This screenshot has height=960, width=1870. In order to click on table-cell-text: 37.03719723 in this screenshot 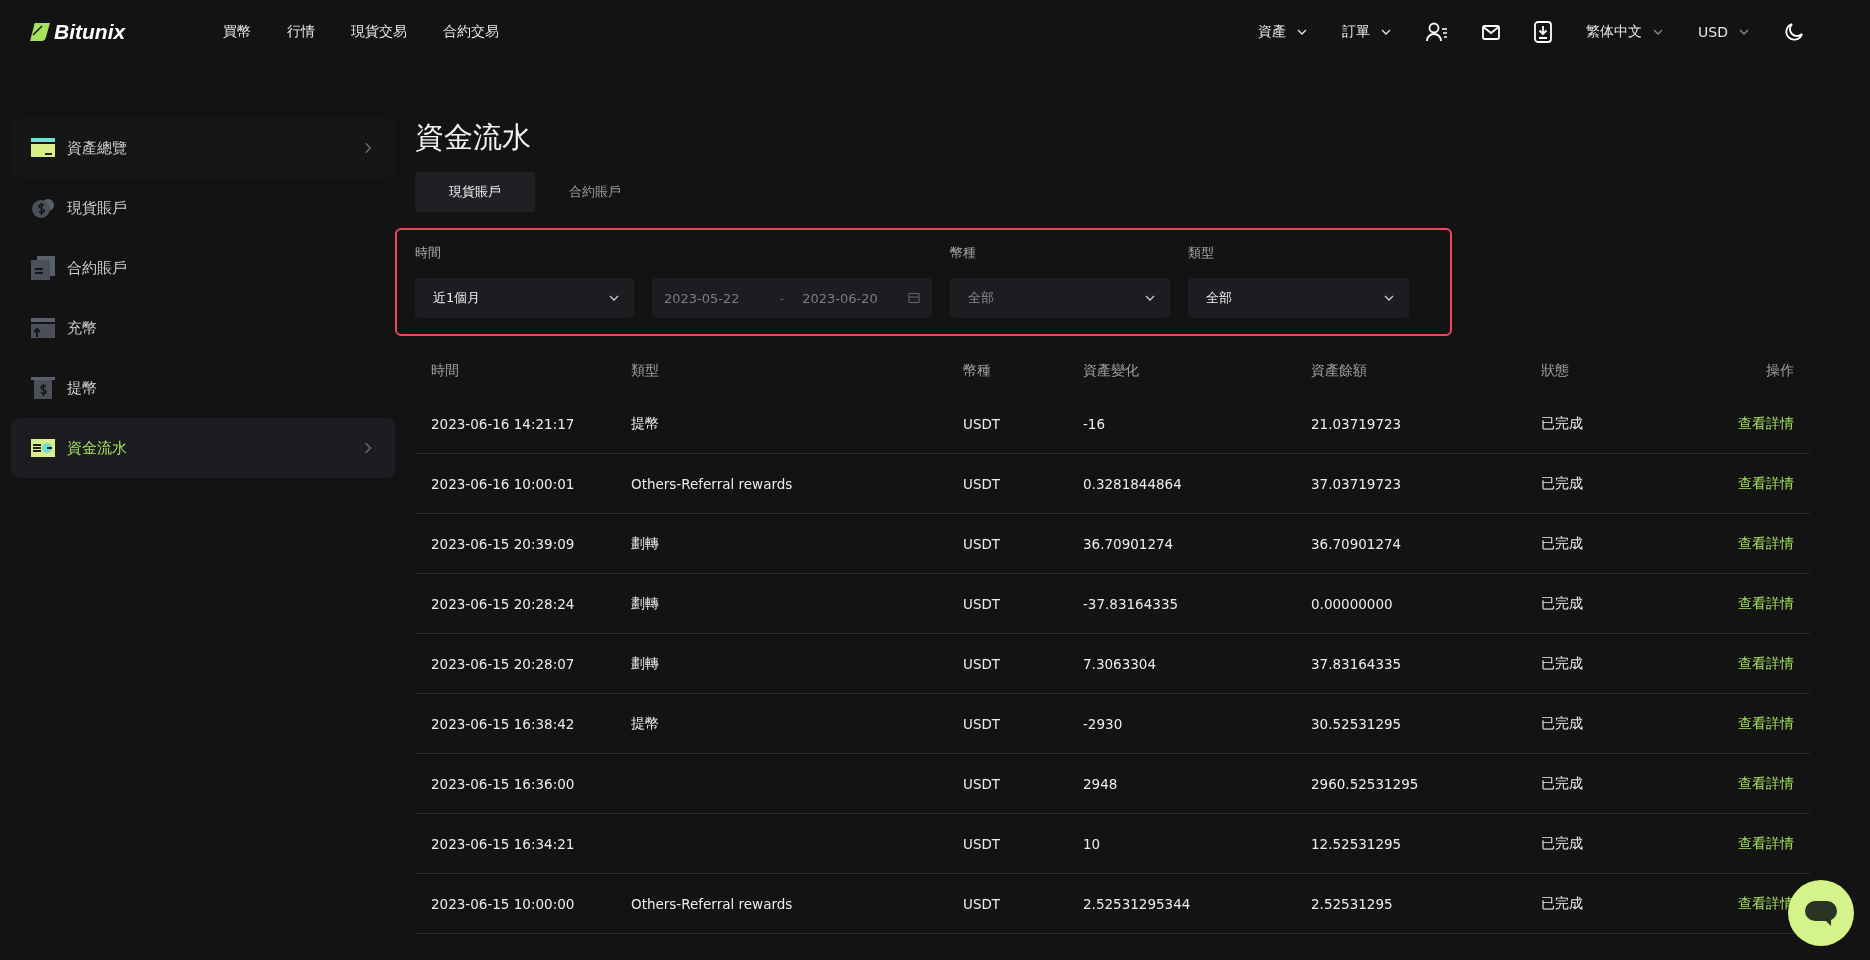, I will do `click(1357, 483)`.